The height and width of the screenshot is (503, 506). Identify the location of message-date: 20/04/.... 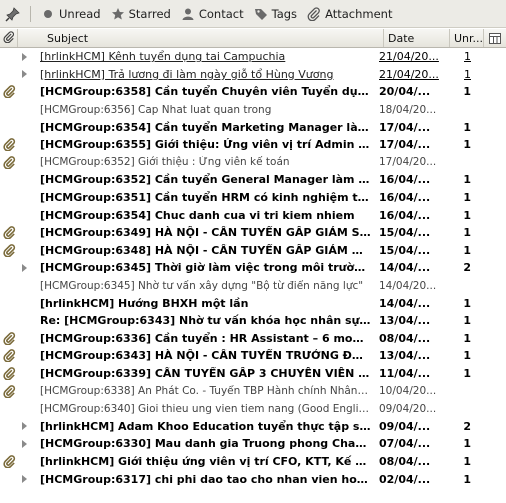
(405, 92).